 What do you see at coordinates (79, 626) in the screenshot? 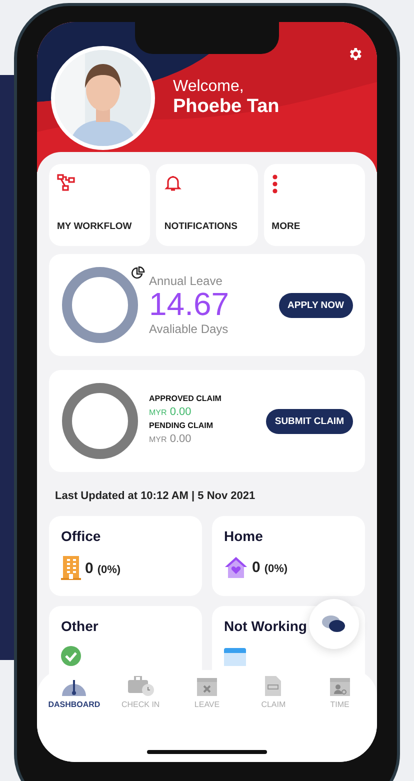
I see `location-title: Other` at bounding box center [79, 626].